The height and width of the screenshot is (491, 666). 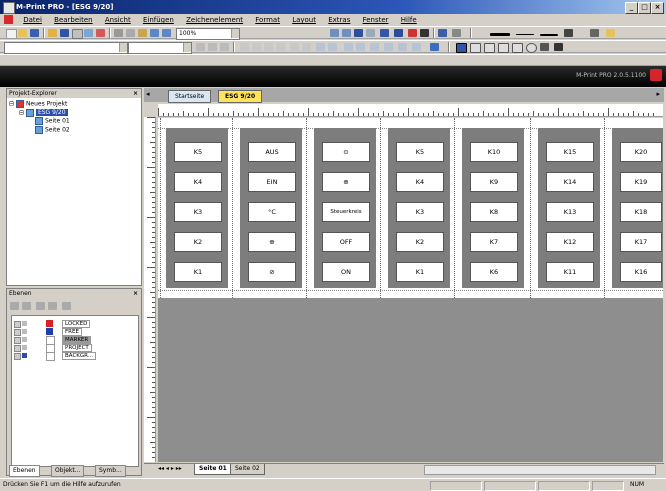 What do you see at coordinates (118, 33) in the screenshot?
I see `cut-icon` at bounding box center [118, 33].